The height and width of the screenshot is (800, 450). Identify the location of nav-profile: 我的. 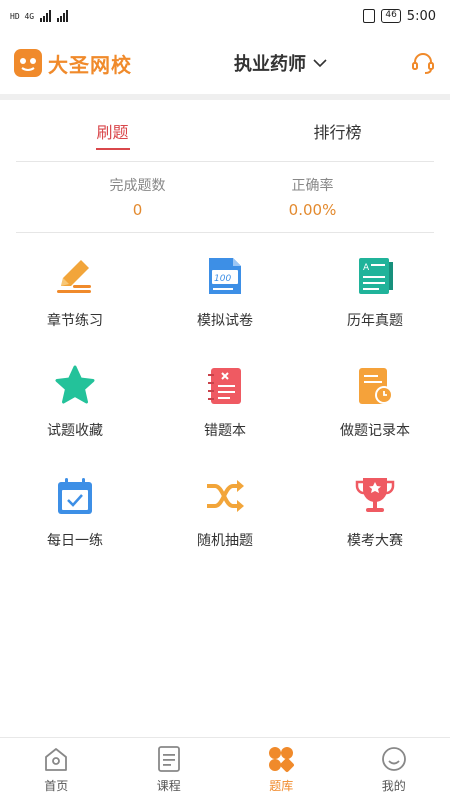
(394, 769).